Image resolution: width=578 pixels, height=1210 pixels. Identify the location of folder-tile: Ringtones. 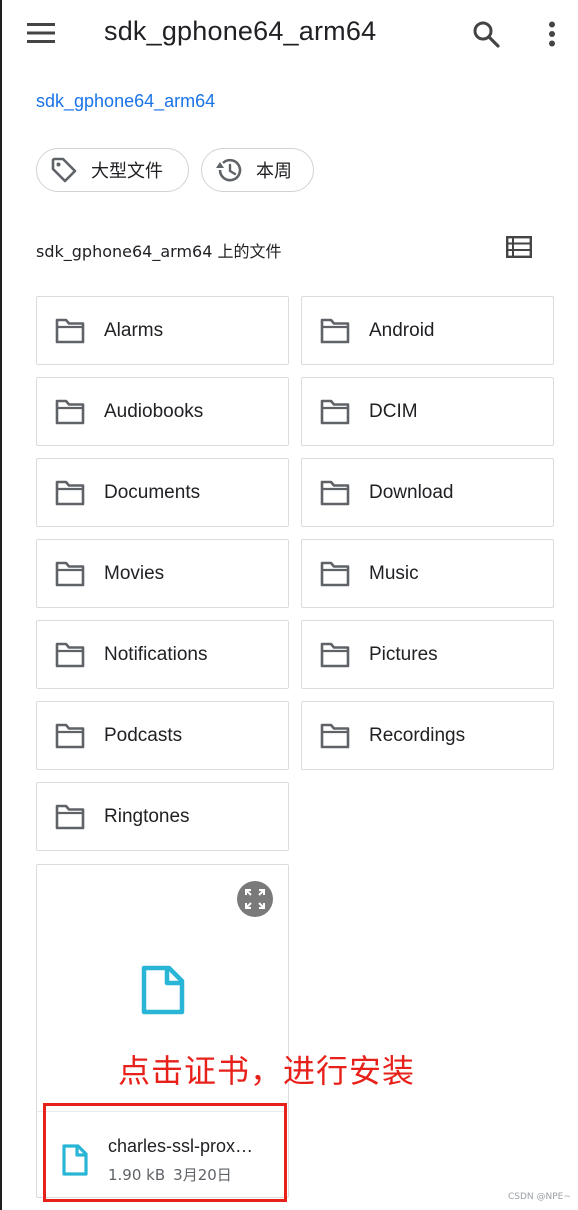
(162, 816).